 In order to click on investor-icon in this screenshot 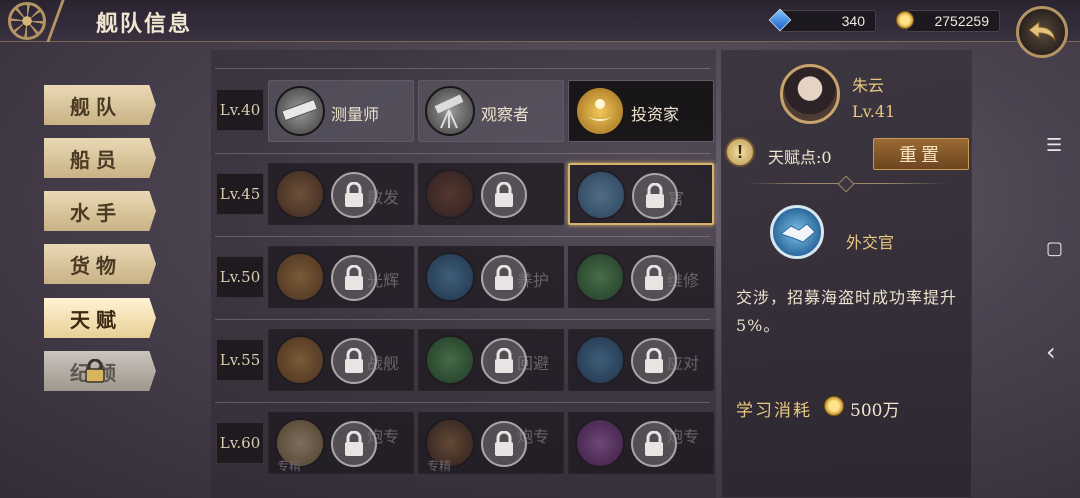, I will do `click(600, 111)`.